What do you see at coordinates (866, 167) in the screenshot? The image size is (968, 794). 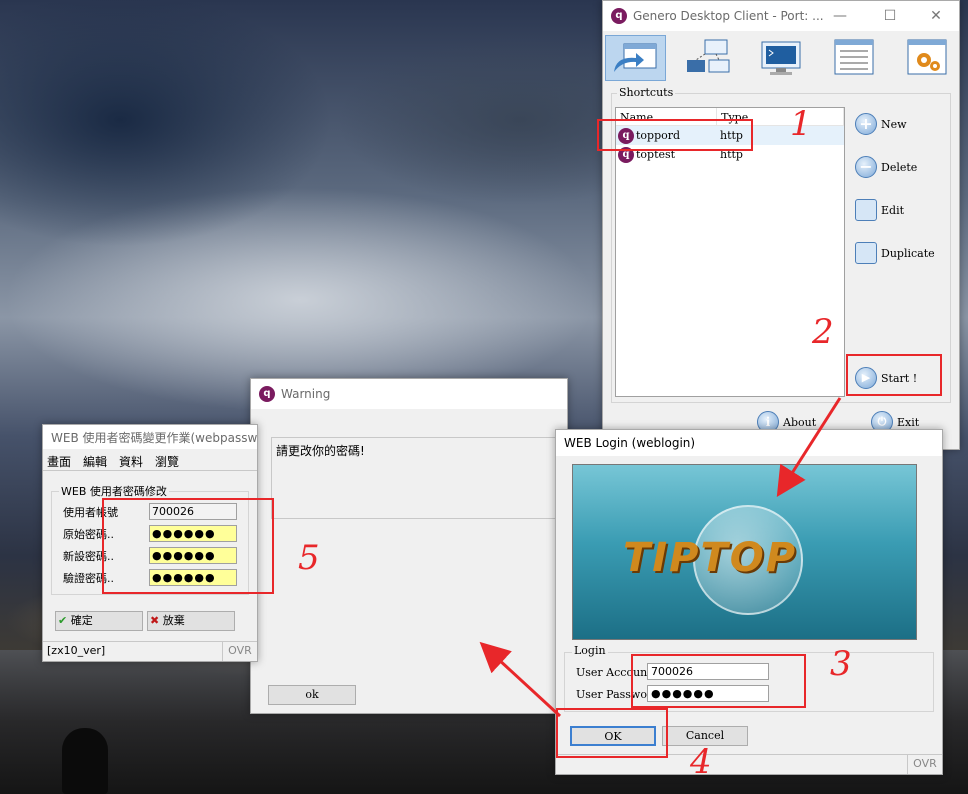 I see `minus-icon: −` at bounding box center [866, 167].